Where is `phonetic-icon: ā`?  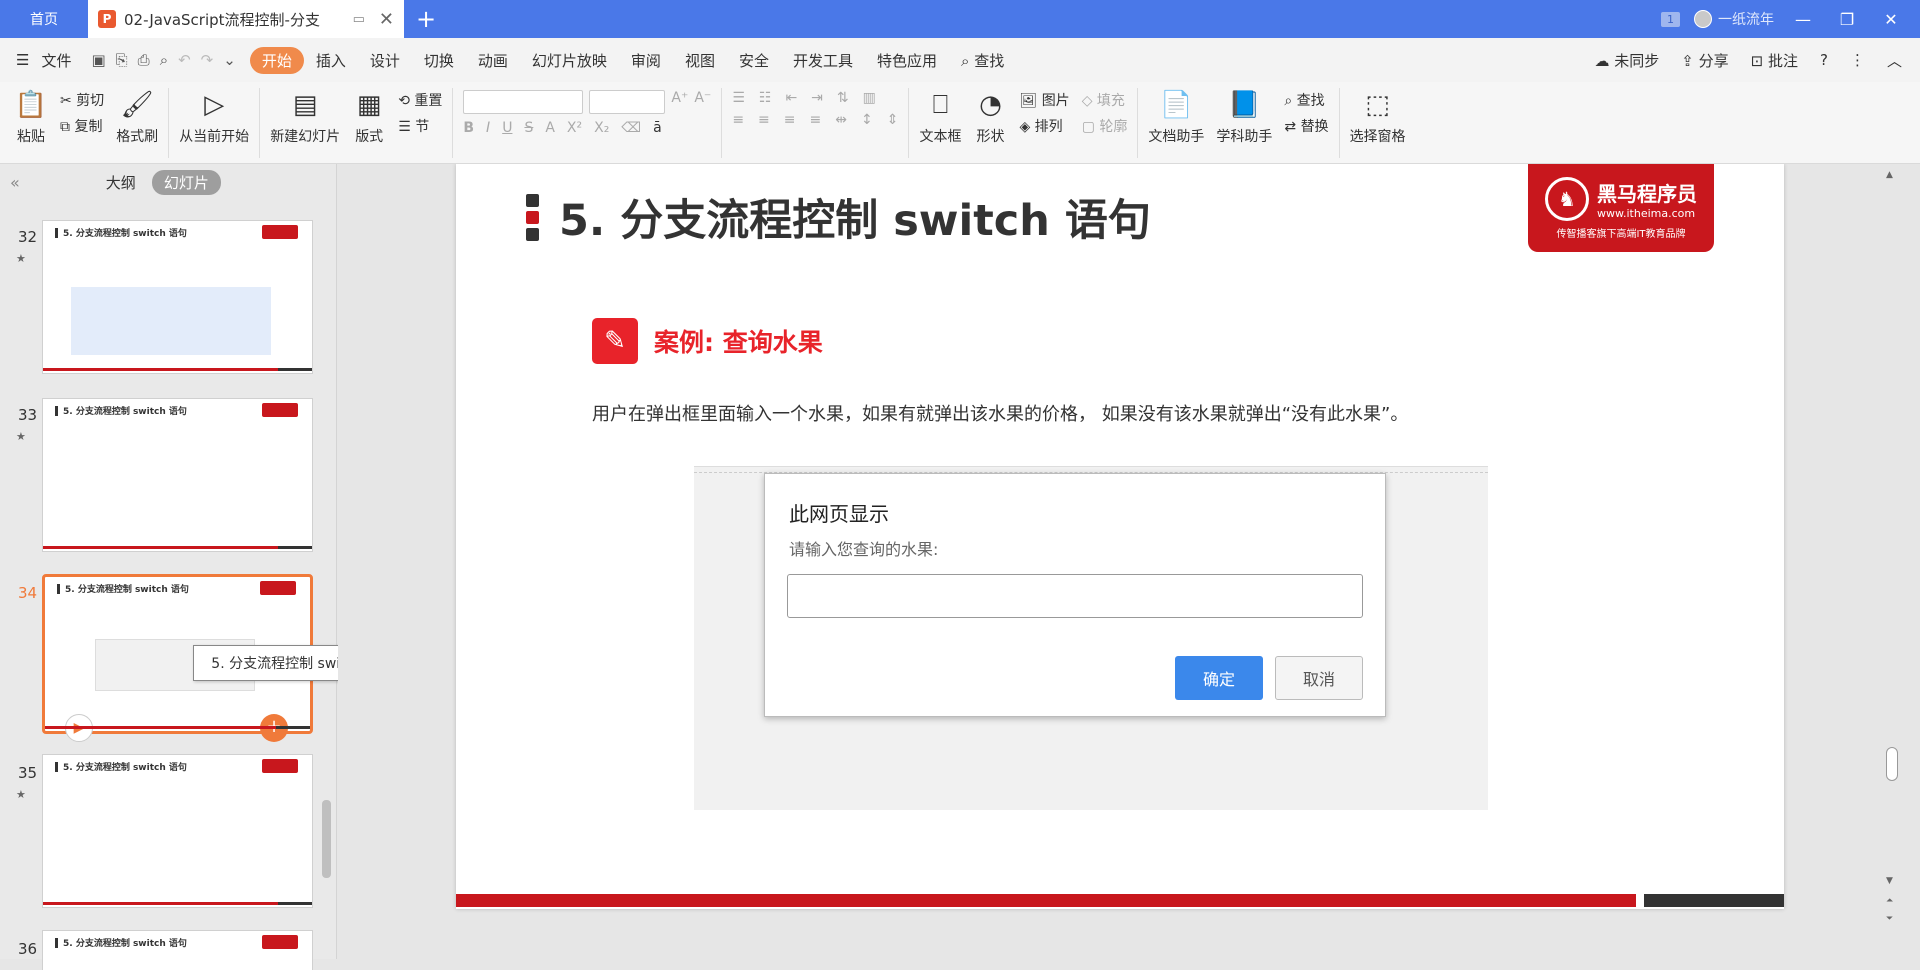
phonetic-icon: ā is located at coordinates (657, 128).